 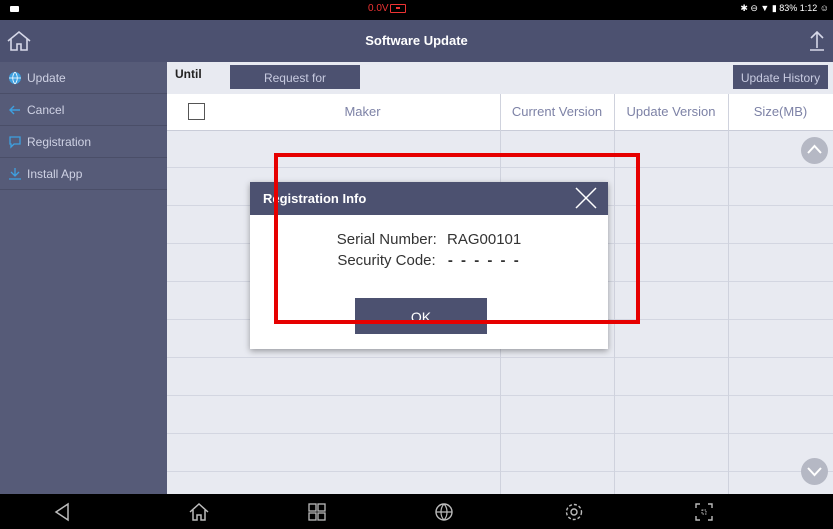 What do you see at coordinates (19, 41) in the screenshot?
I see `home-icon` at bounding box center [19, 41].